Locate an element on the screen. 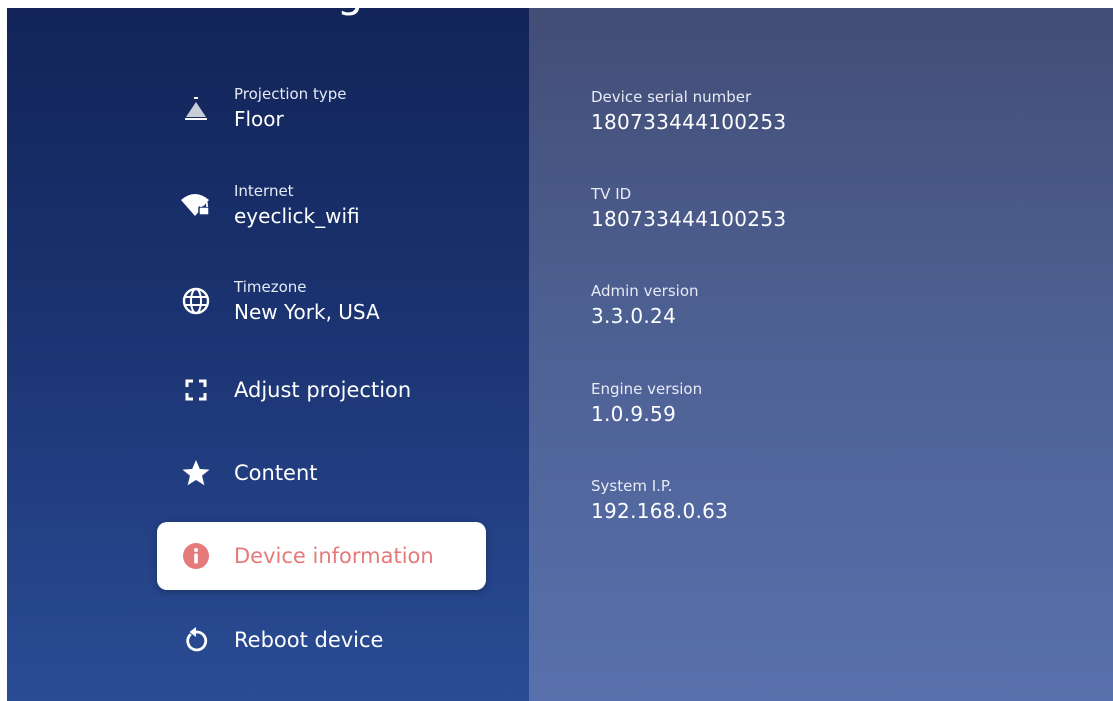 Image resolution: width=1113 pixels, height=701 pixels. system-ip-value: 192.168.0.63 is located at coordinates (660, 511).